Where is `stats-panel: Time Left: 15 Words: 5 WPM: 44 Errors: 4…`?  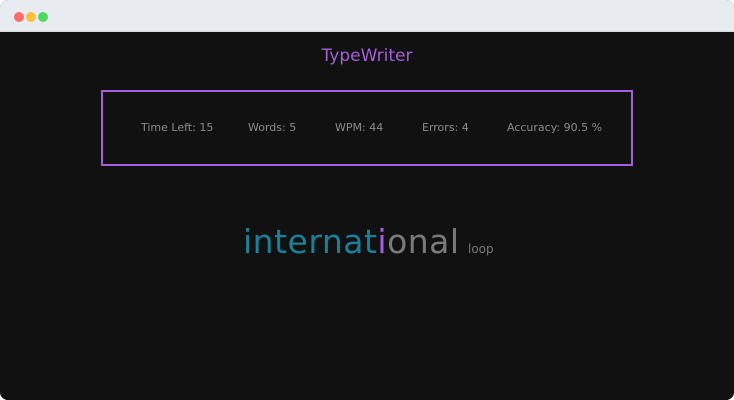 stats-panel: Time Left: 15 Words: 5 WPM: 44 Errors: 4… is located at coordinates (367, 128).